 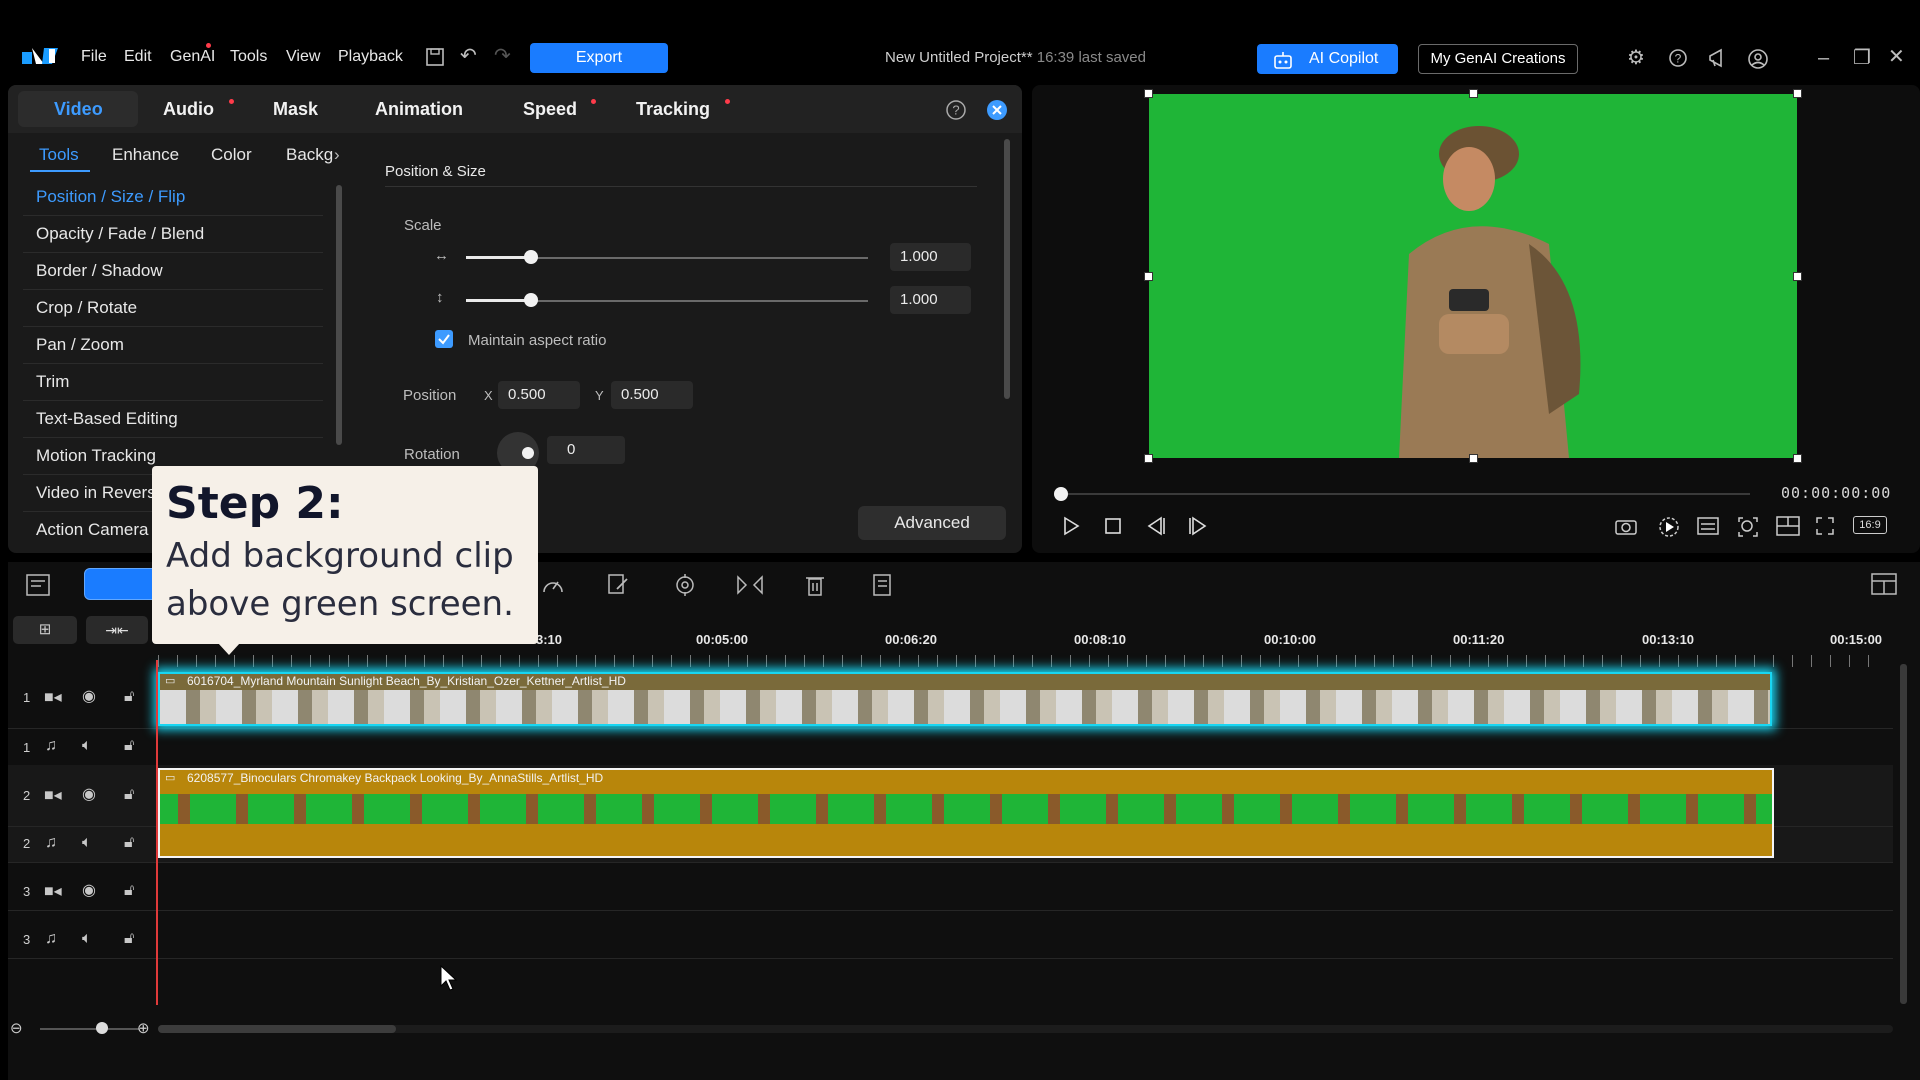 I want to click on tool-opacity-fade-blend: Opacity / Fade / Blend, so click(x=173, y=234).